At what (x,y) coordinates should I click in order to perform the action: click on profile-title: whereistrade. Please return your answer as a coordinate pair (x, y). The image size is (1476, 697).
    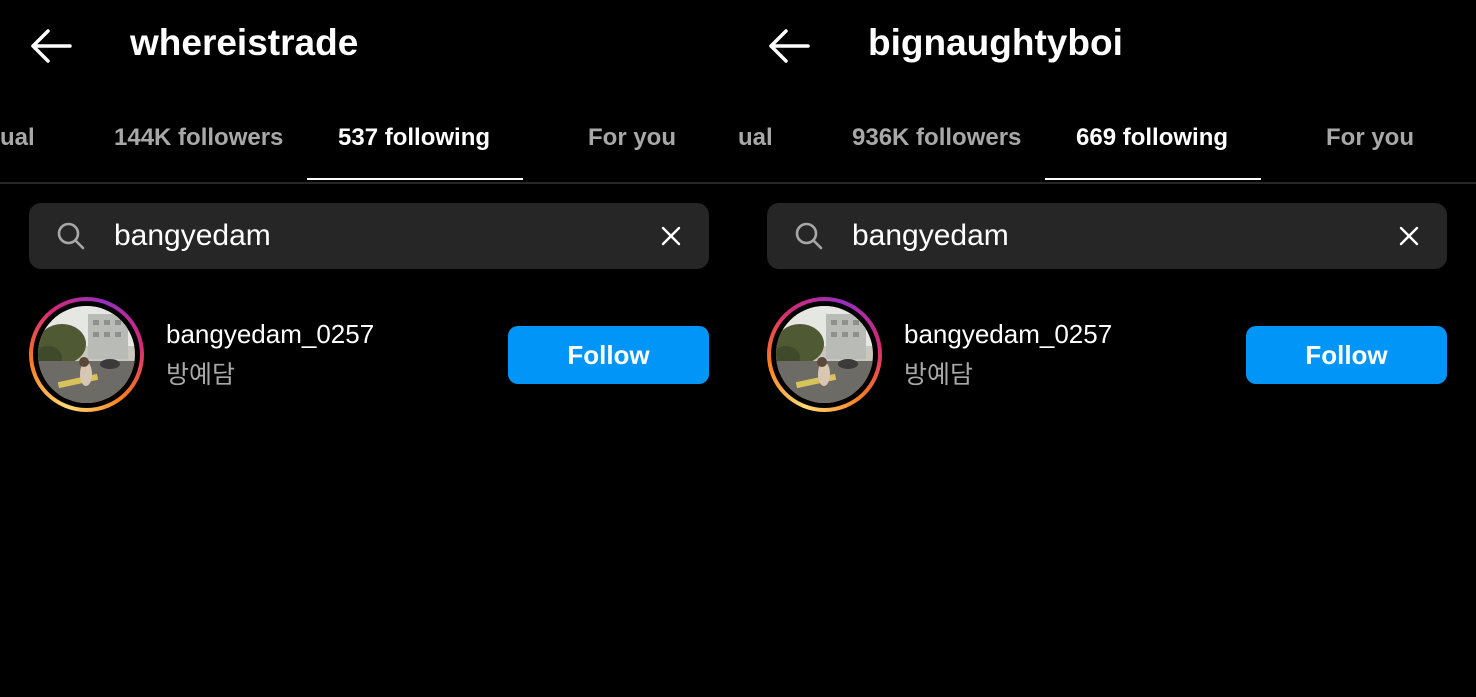
    Looking at the image, I should click on (244, 42).